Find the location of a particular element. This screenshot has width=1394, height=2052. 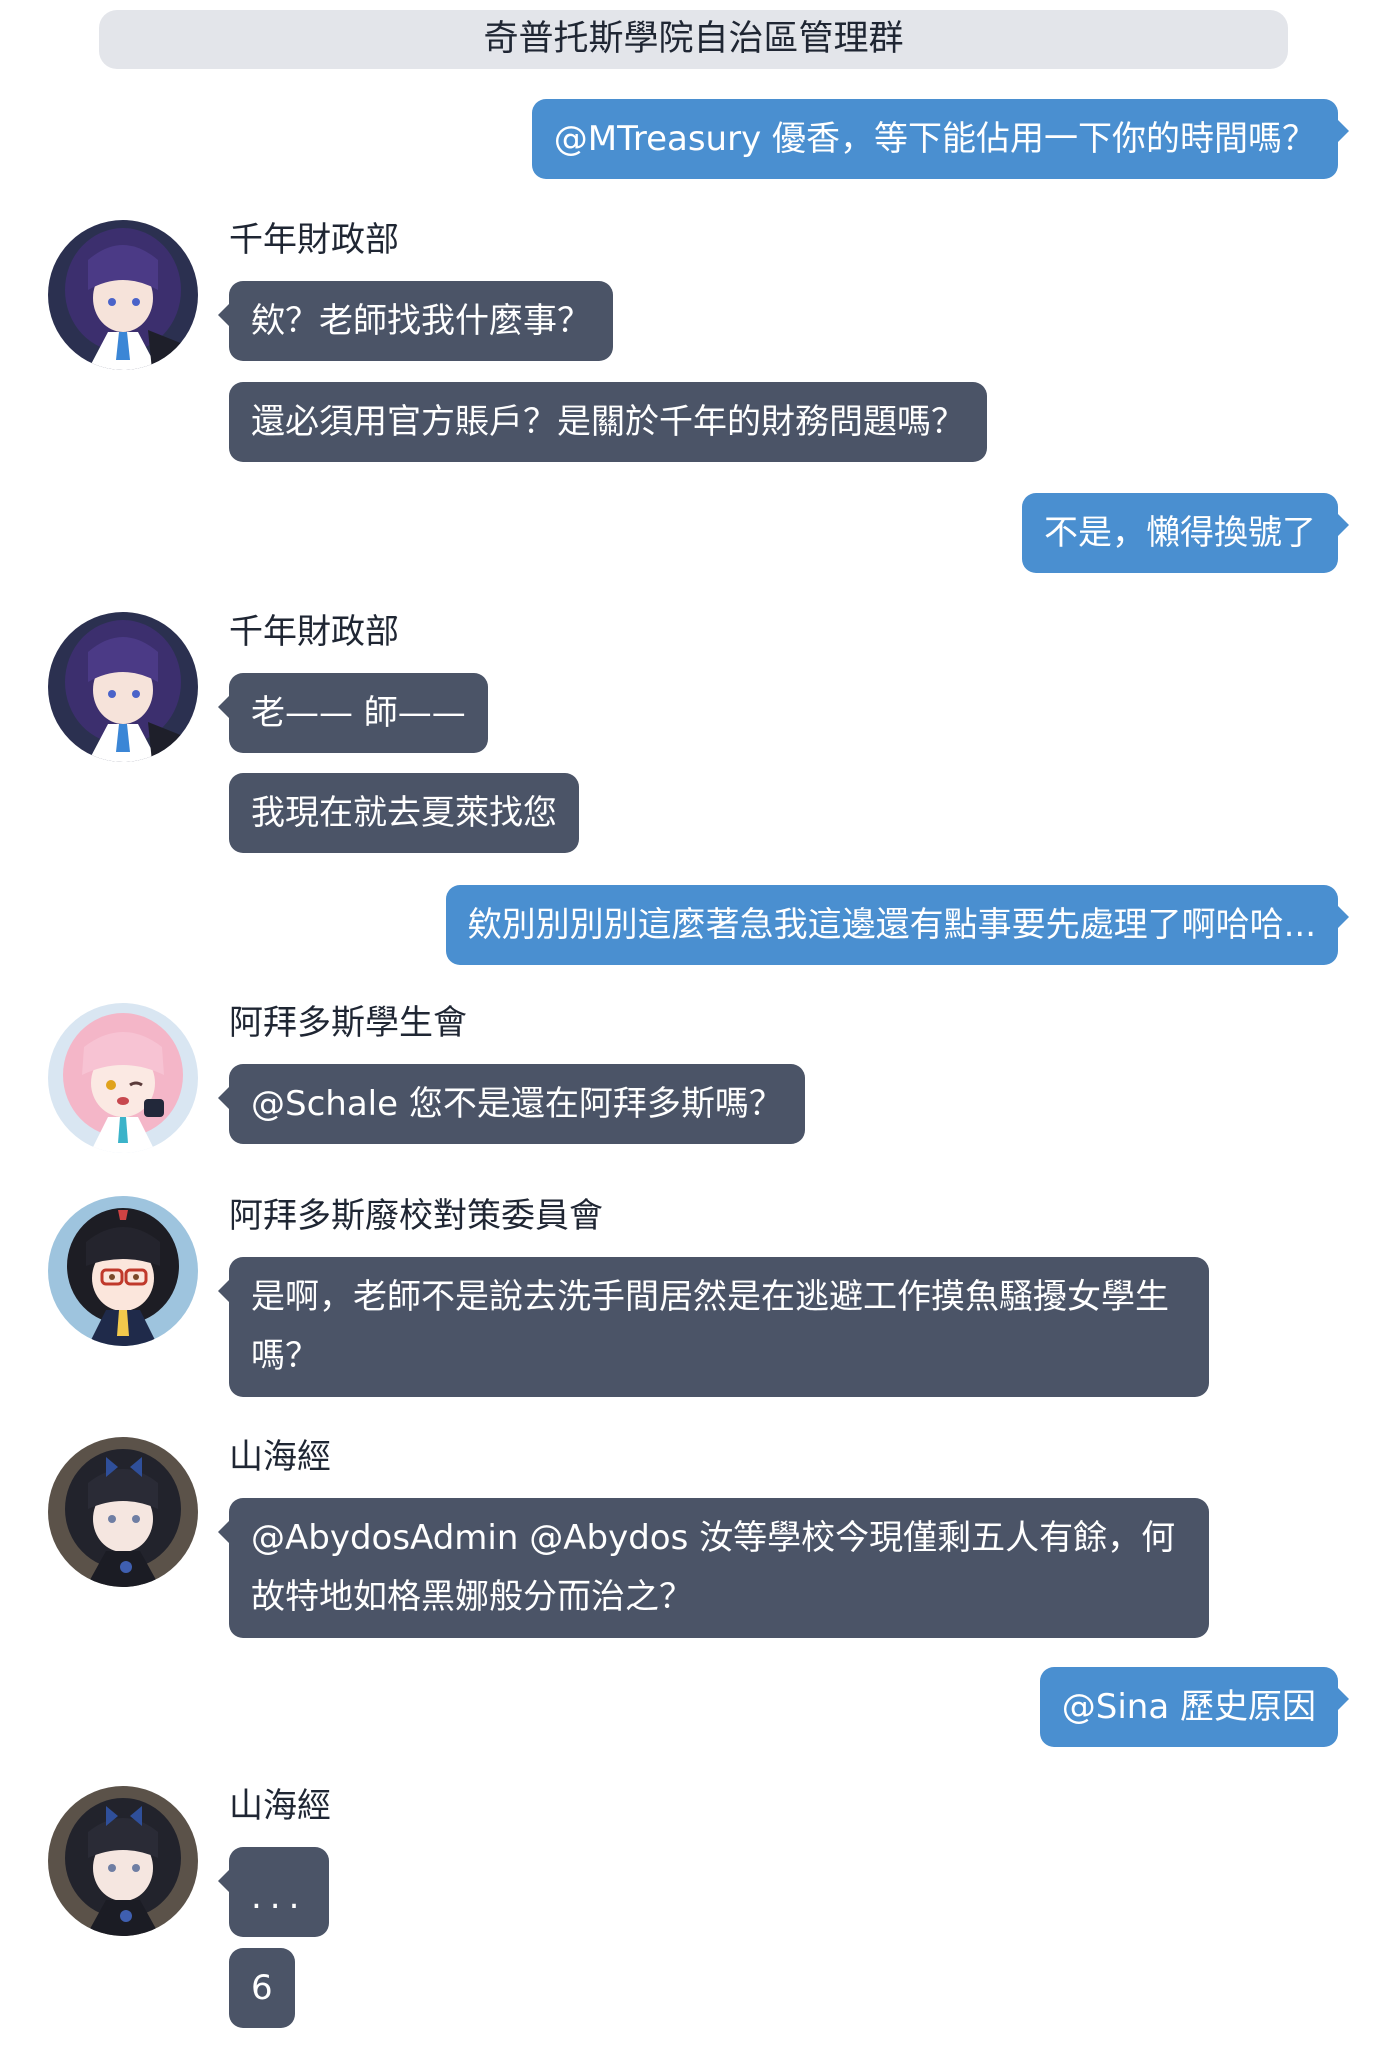

incoming-bubble: 欸？老師找我什麼事？ is located at coordinates (415, 321).